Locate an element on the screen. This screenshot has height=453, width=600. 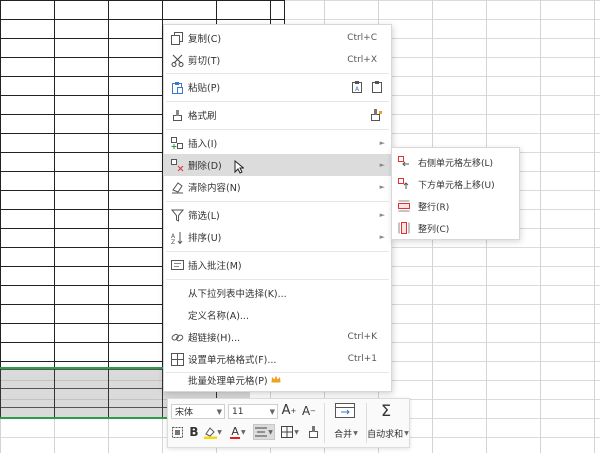
menu-item-label: 排序(U) is located at coordinates (205, 238).